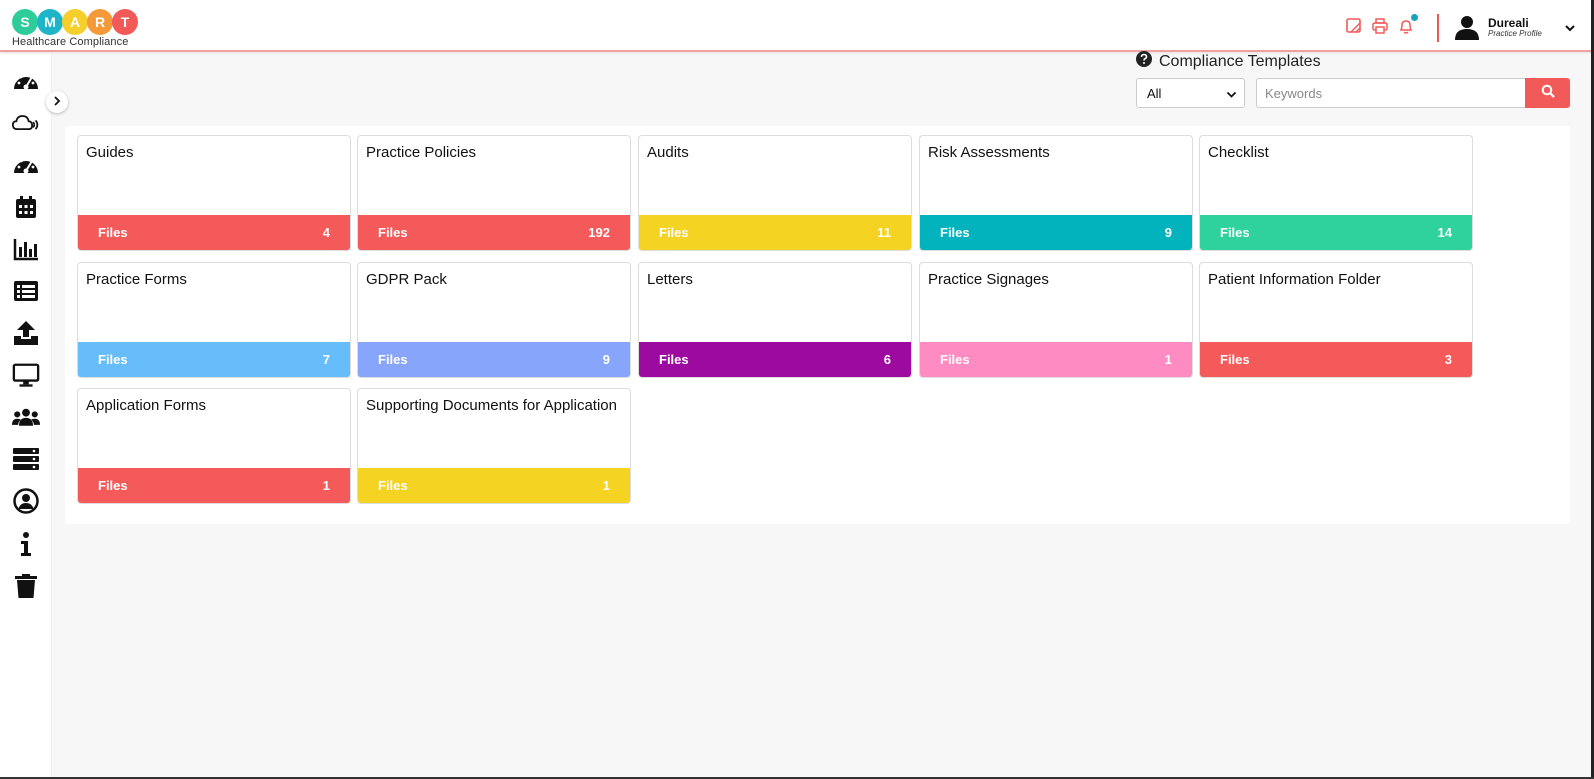 This screenshot has height=779, width=1594. I want to click on search-button, so click(1547, 93).